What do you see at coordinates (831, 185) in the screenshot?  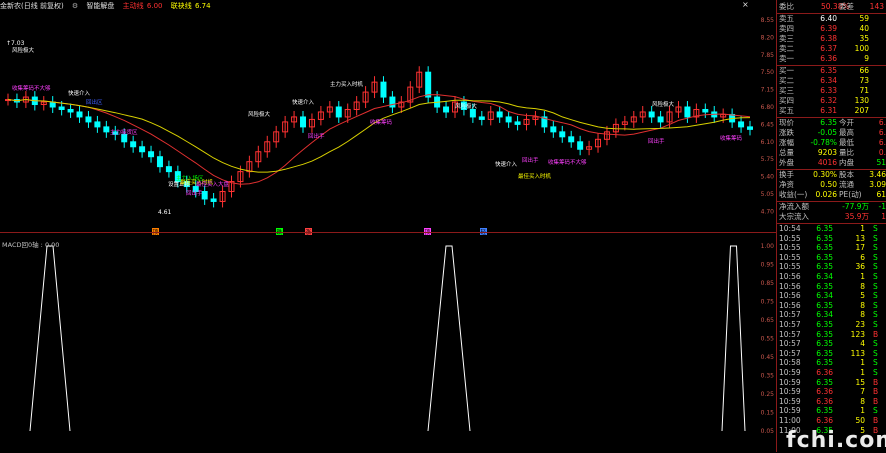 I see `stat2-row: 净资 0.50 流通 3.09` at bounding box center [831, 185].